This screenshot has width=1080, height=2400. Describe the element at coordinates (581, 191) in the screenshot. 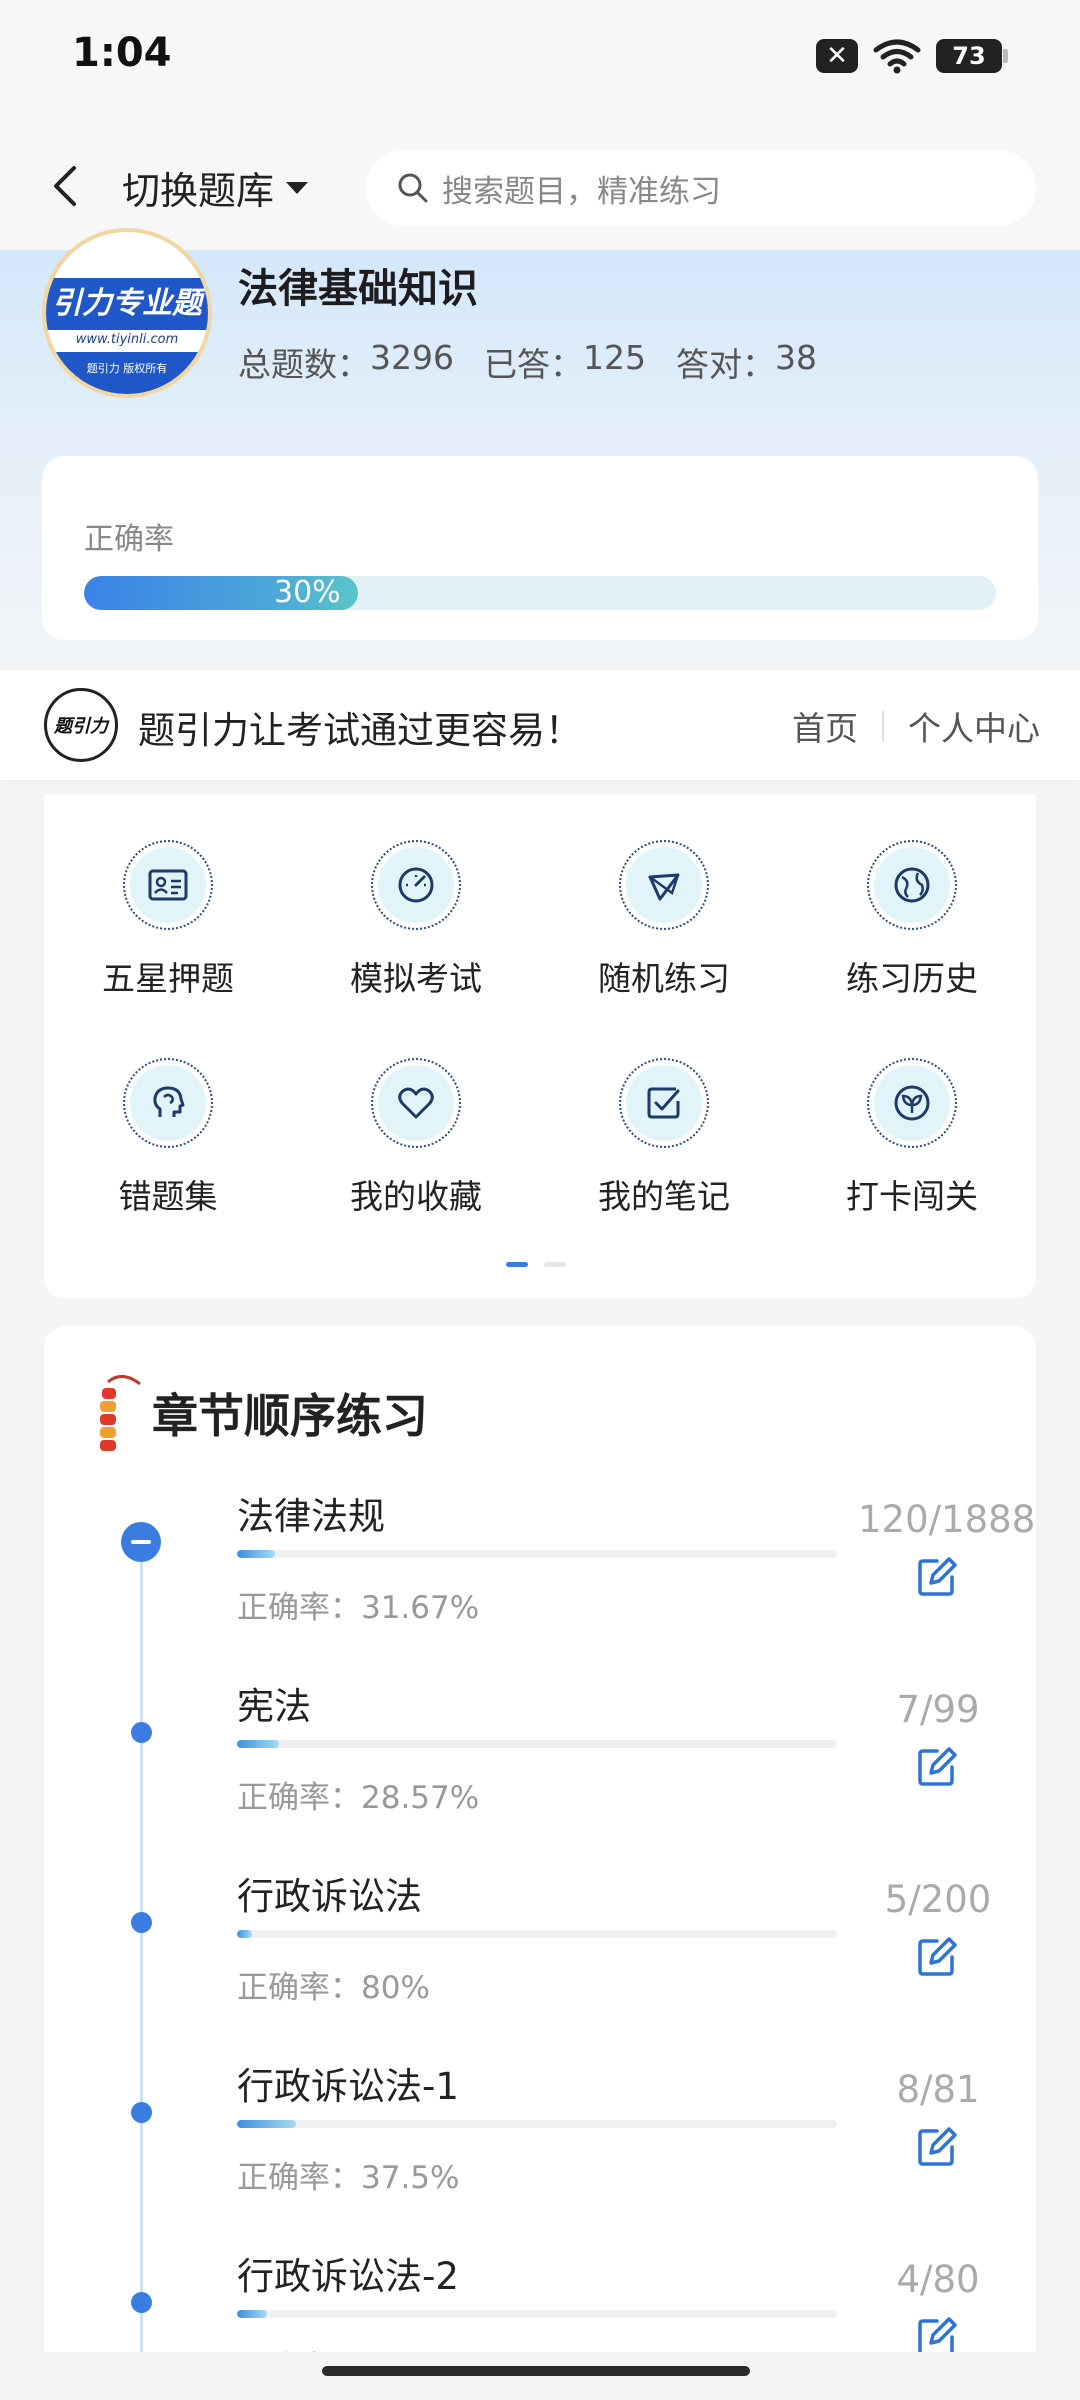

I see `search-placeholder: 搜索题目，精准练习` at that location.